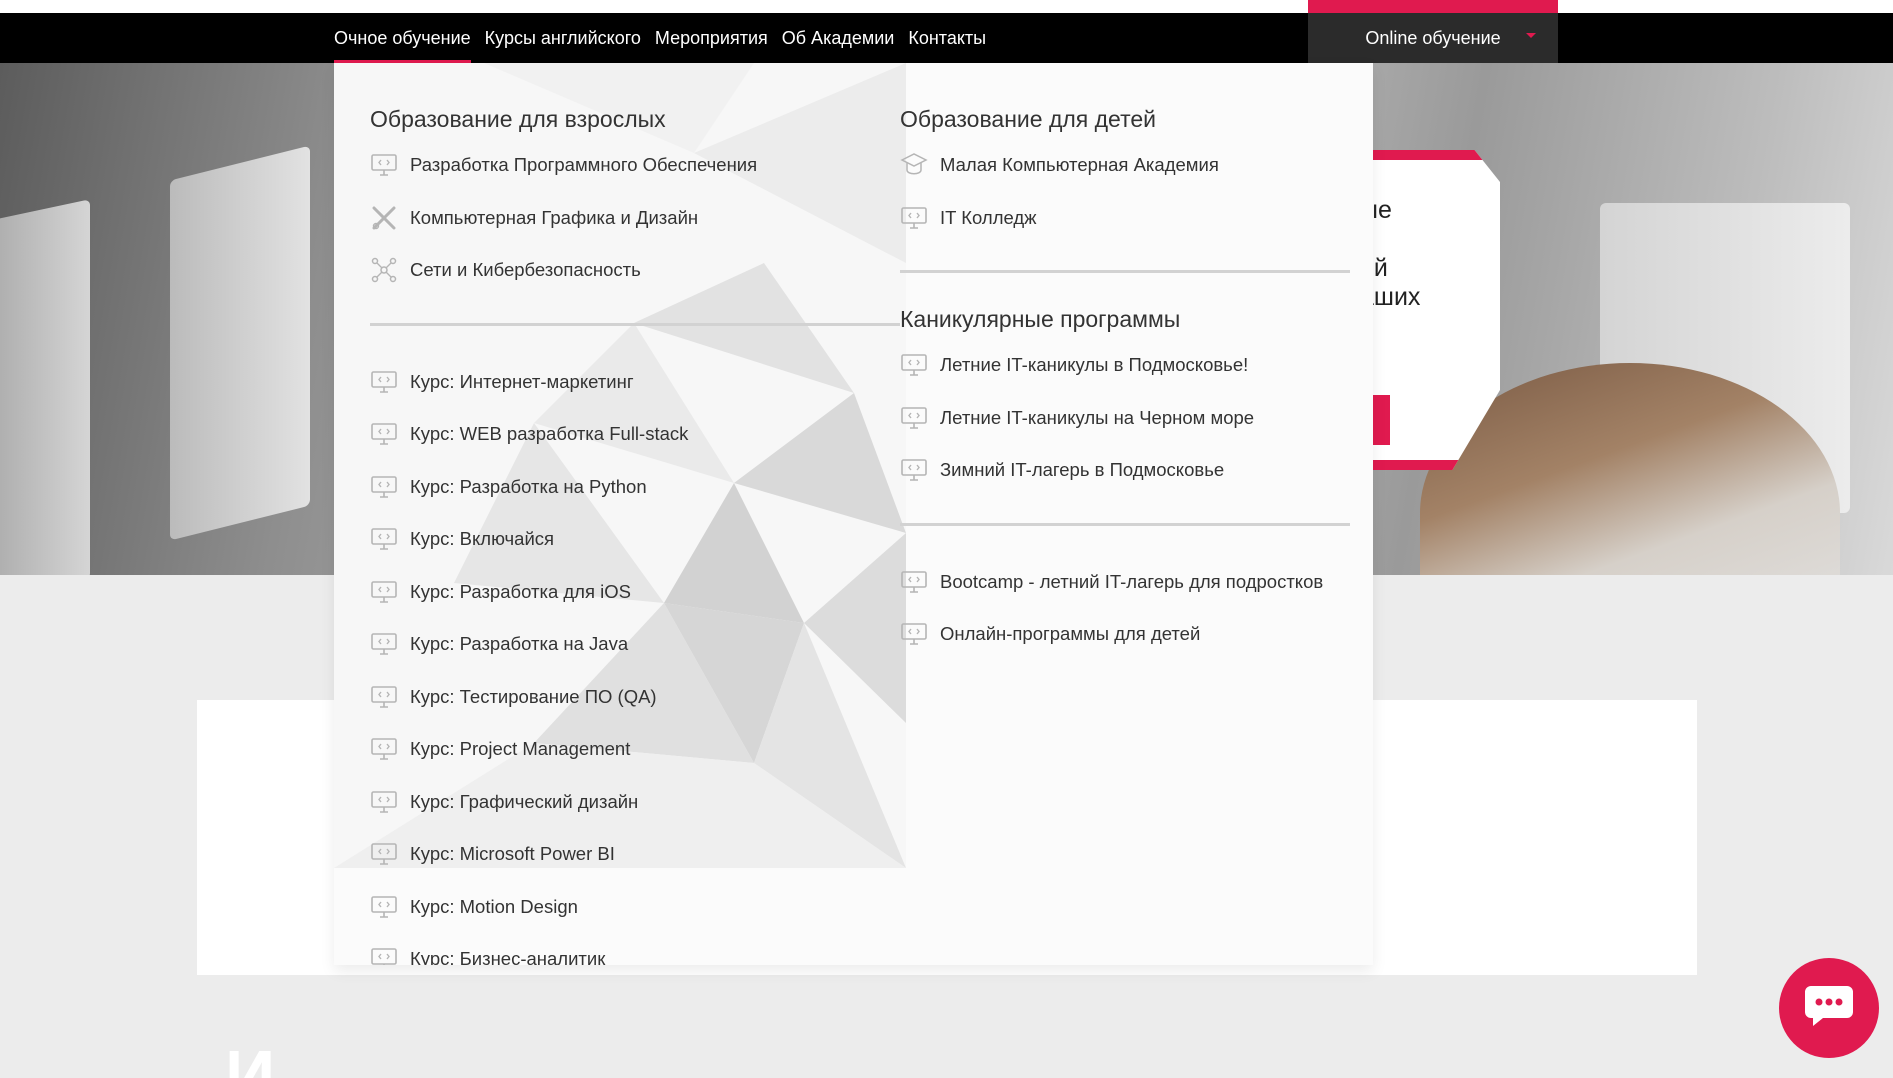  What do you see at coordinates (914, 165) in the screenshot?
I see `graduation-cap-icon` at bounding box center [914, 165].